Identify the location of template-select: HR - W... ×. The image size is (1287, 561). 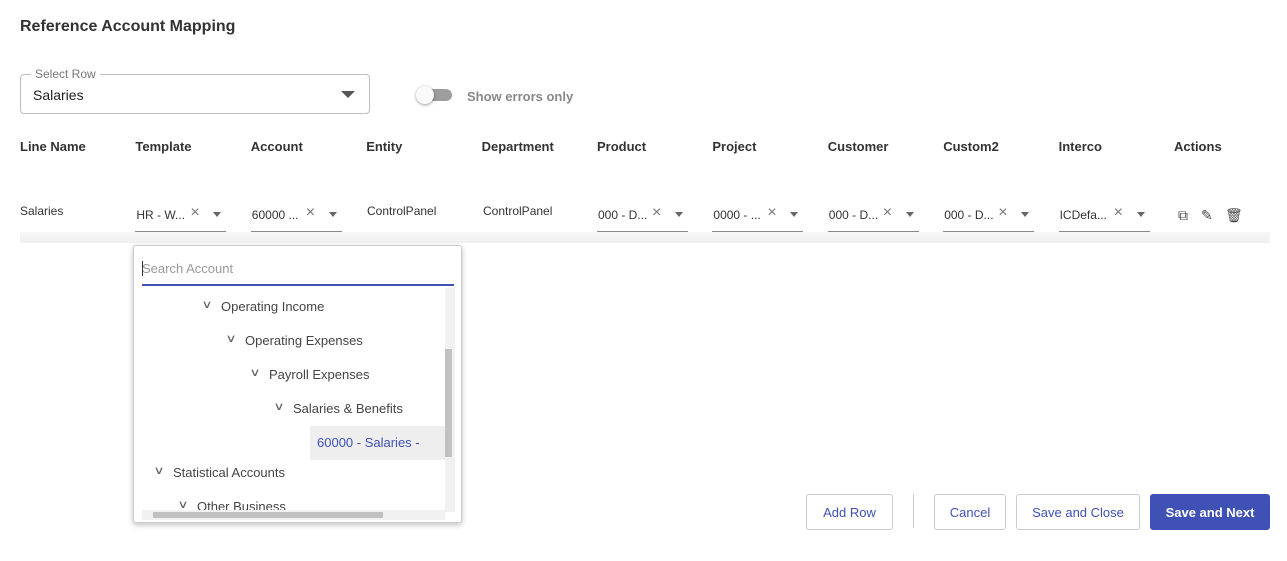
(181, 217).